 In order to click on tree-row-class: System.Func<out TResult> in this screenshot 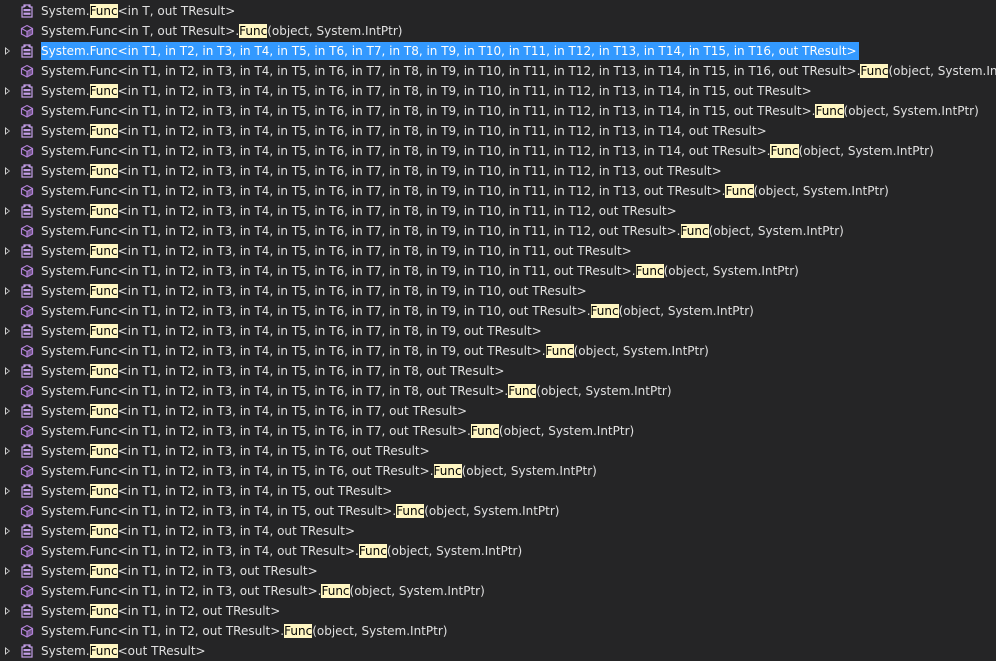, I will do `click(498, 651)`.